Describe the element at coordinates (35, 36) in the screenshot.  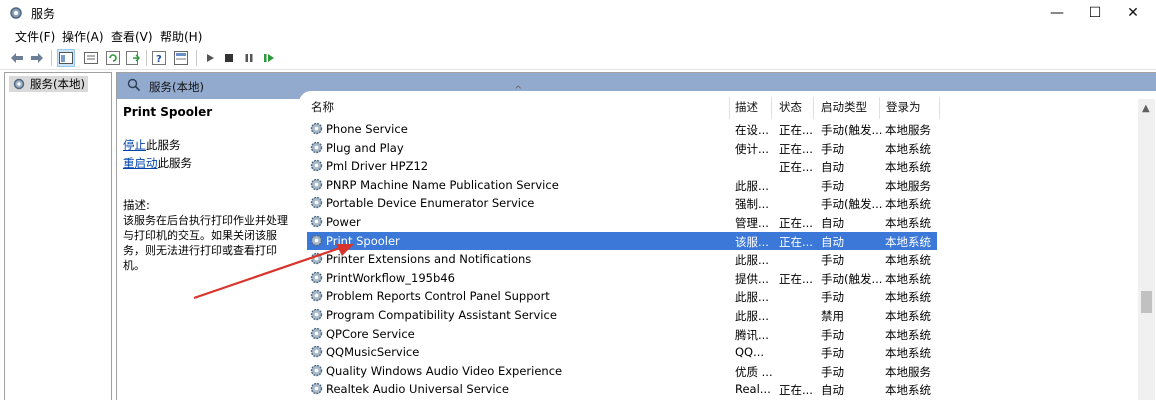
I see `menu-file: 文件(F)` at that location.